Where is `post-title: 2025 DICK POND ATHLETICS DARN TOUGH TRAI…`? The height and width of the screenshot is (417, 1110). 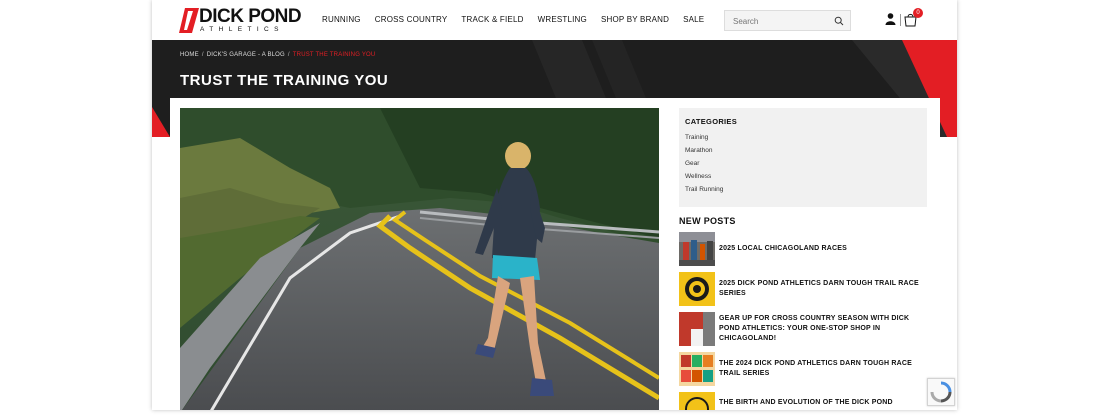 post-title: 2025 DICK POND ATHLETICS DARN TOUGH TRAI… is located at coordinates (824, 289).